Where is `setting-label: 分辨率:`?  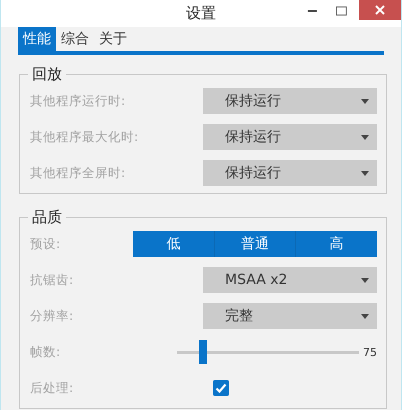 setting-label: 分辨率: is located at coordinates (52, 316).